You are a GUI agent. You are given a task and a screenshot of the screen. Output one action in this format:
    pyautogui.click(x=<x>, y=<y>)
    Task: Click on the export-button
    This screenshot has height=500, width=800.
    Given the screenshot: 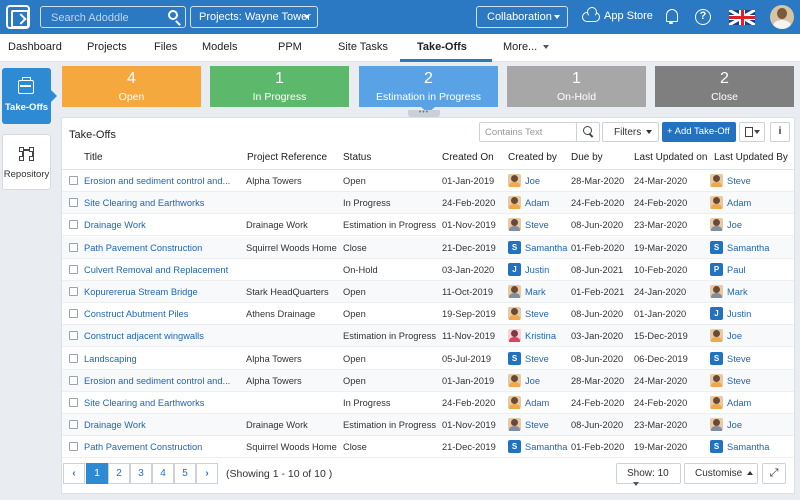 What is the action you would take?
    pyautogui.click(x=752, y=132)
    